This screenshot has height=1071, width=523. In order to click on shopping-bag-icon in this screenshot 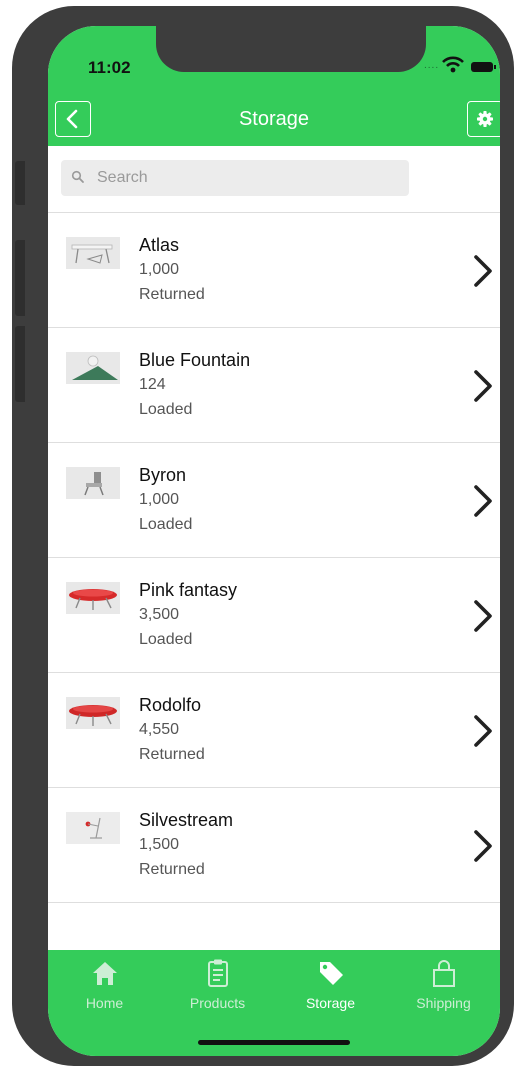, I will do `click(444, 973)`.